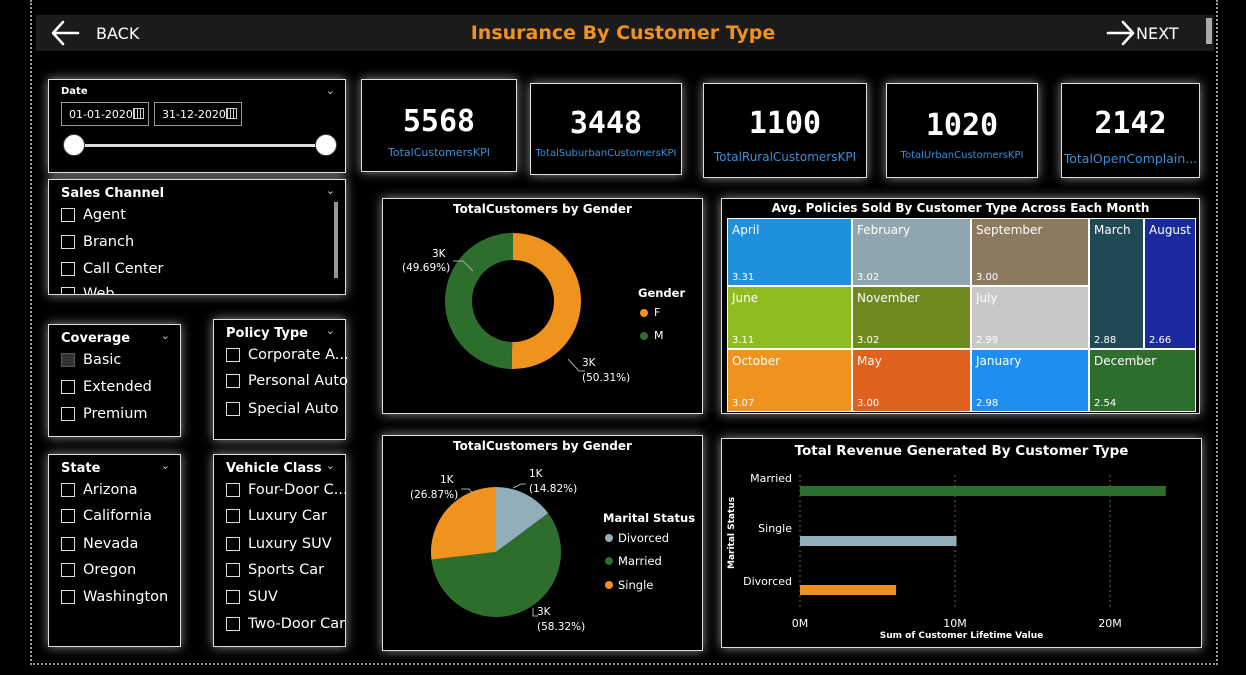 The image size is (1246, 675). I want to click on treemap-cell-value: 3.31, so click(743, 277).